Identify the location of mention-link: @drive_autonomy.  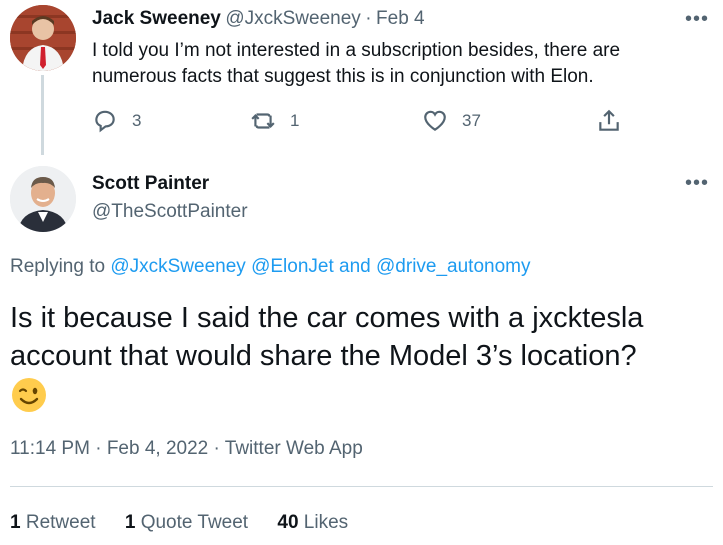
(453, 266).